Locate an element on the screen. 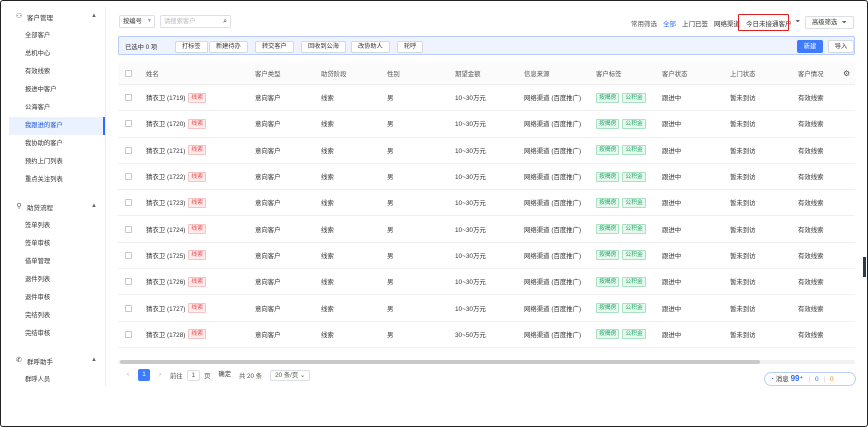 The image size is (868, 427). name-text: 猜衣卫 (1722) is located at coordinates (165, 176).